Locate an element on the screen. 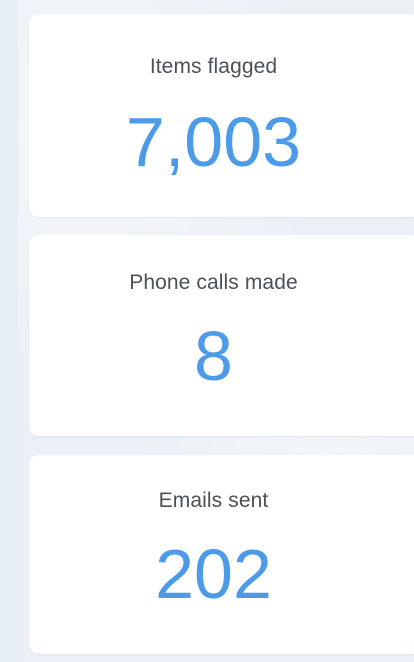 The height and width of the screenshot is (662, 414). stat-label: Emails sent is located at coordinates (213, 500).